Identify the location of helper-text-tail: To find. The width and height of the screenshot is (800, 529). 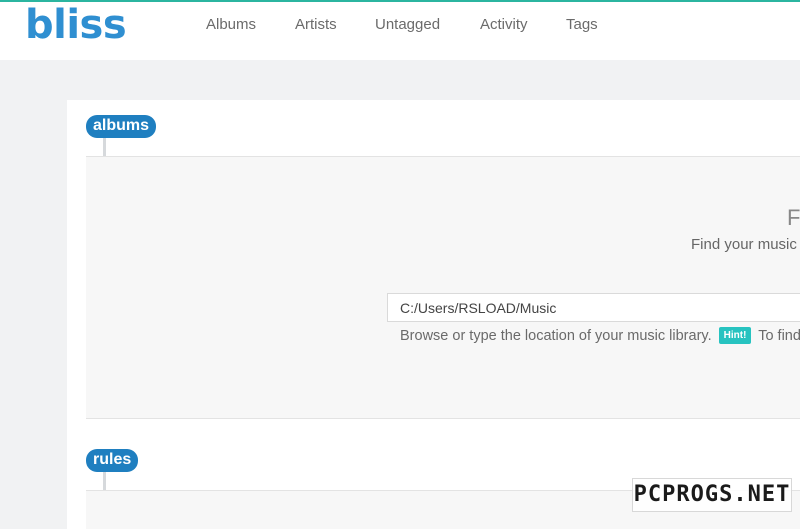
(779, 336).